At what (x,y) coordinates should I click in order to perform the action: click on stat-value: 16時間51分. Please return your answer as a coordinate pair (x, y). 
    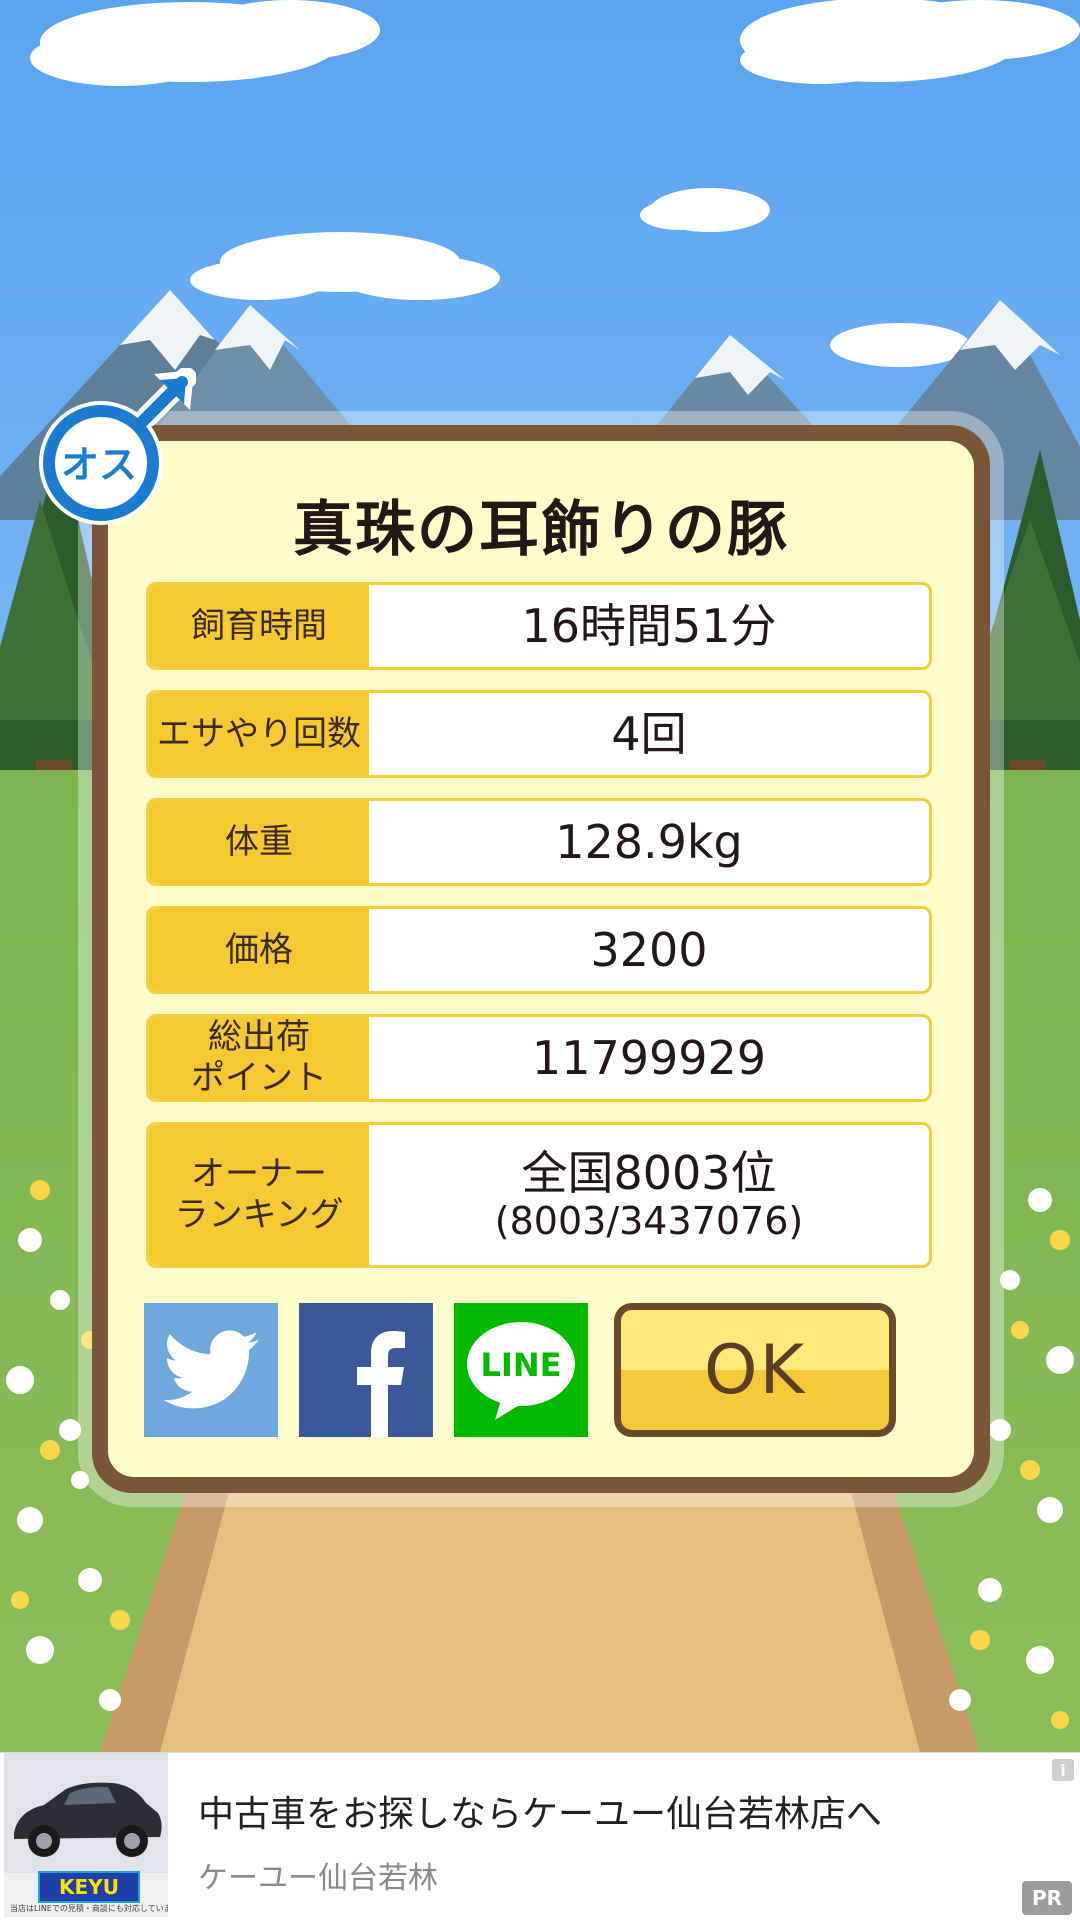
    Looking at the image, I should click on (649, 625).